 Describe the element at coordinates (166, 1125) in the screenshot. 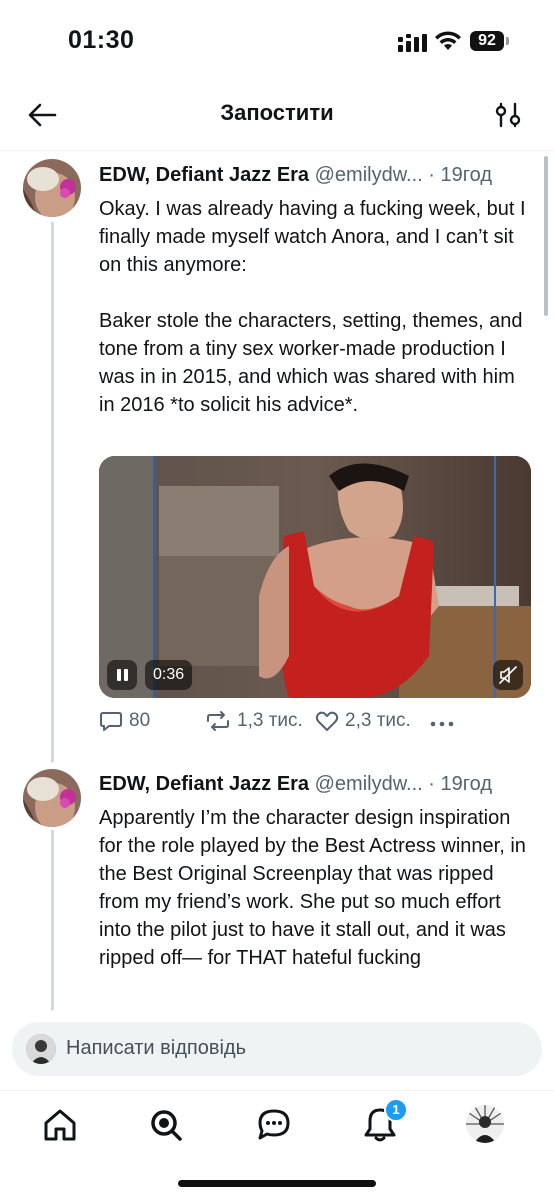

I see `search-icon` at that location.